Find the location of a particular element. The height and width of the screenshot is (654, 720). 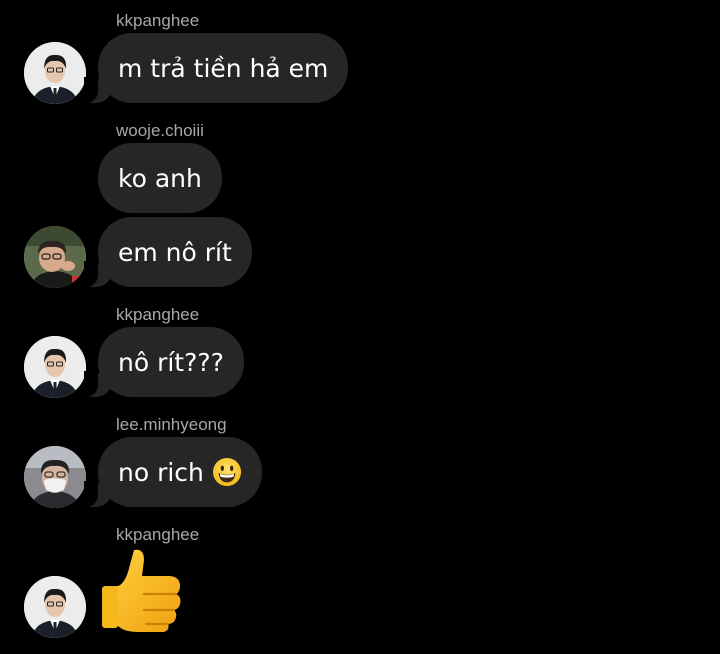

message-text: nô rít??? is located at coordinates (171, 362).